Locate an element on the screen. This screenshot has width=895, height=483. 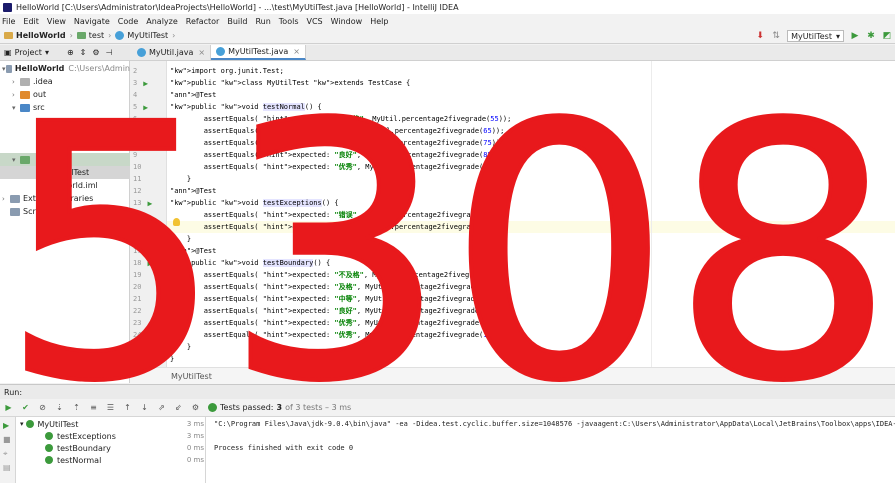
hide-icon: ⊣ is located at coordinates (109, 52).